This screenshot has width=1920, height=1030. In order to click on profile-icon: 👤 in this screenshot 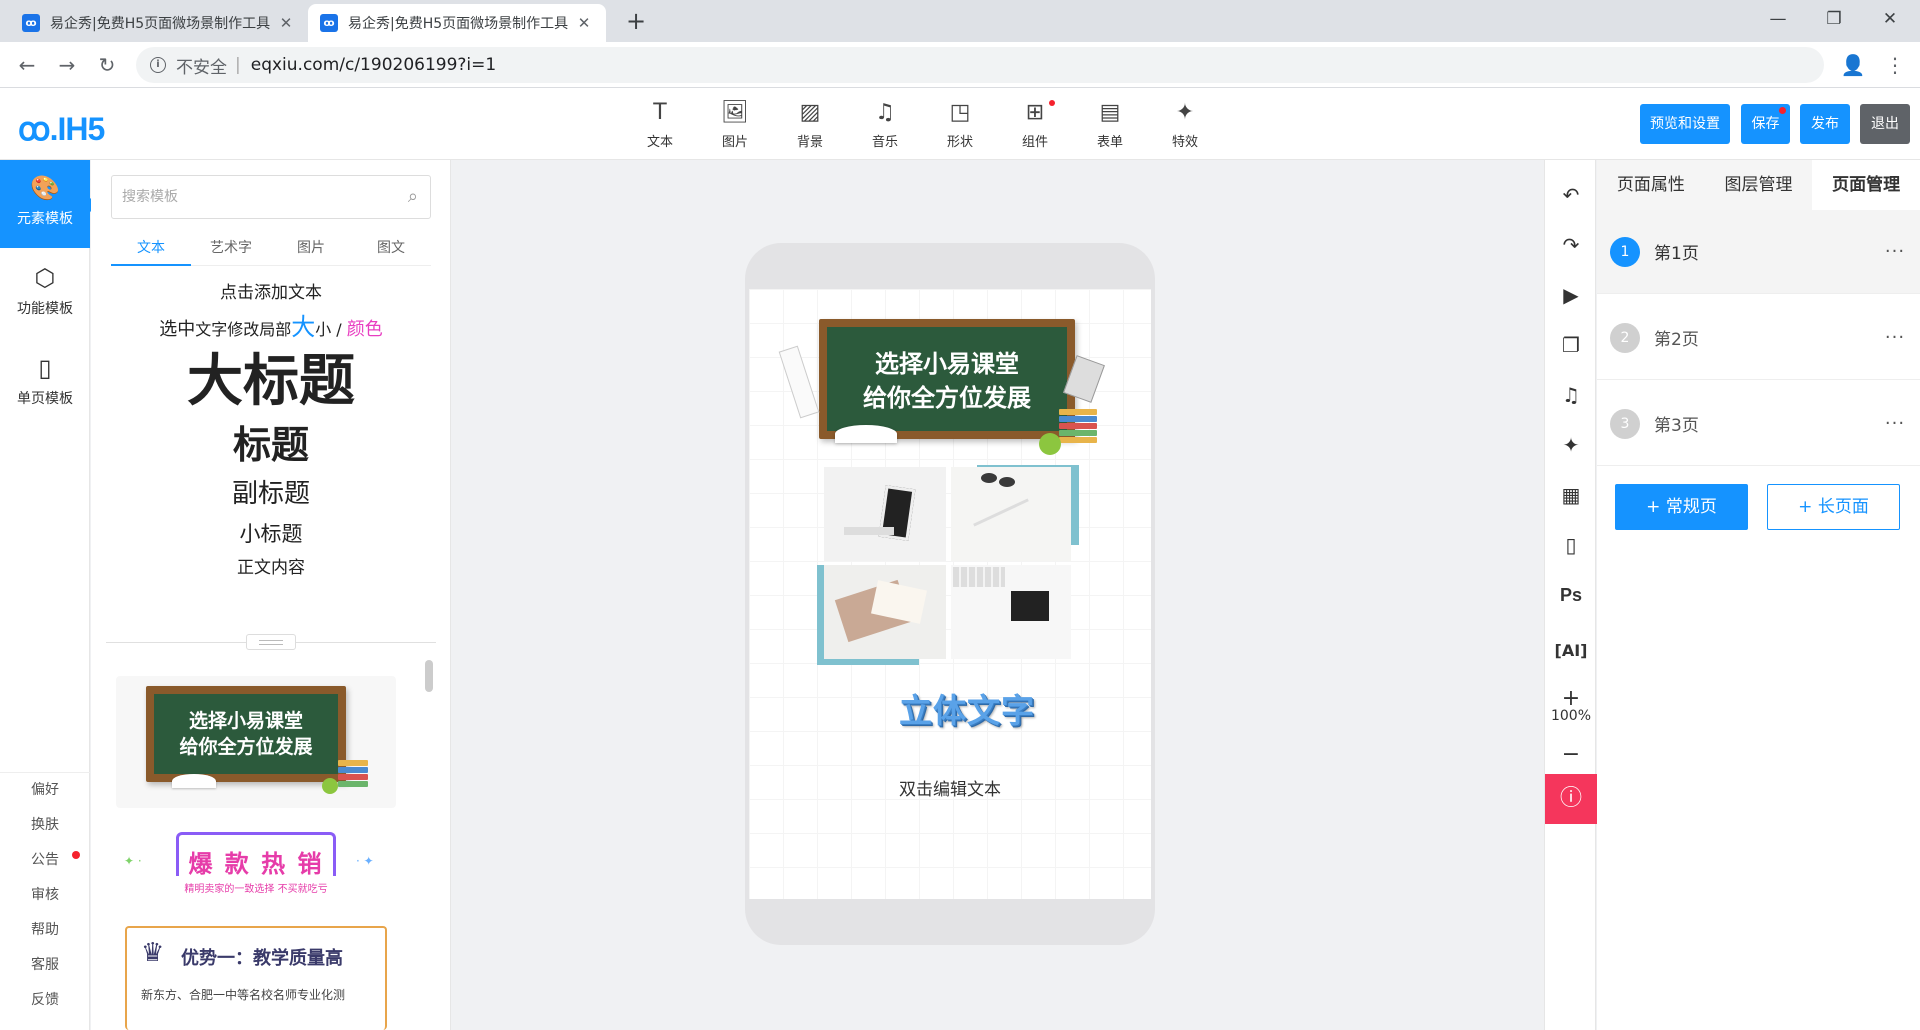, I will do `click(1853, 65)`.